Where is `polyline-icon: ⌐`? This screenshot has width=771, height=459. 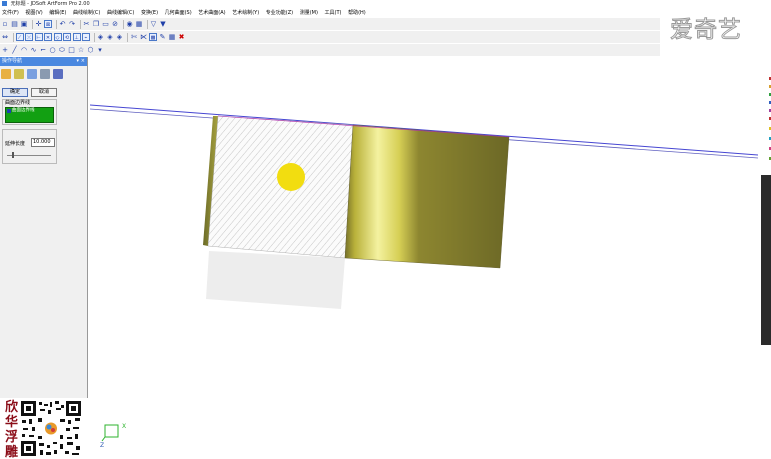 polyline-icon: ⌐ is located at coordinates (43, 50).